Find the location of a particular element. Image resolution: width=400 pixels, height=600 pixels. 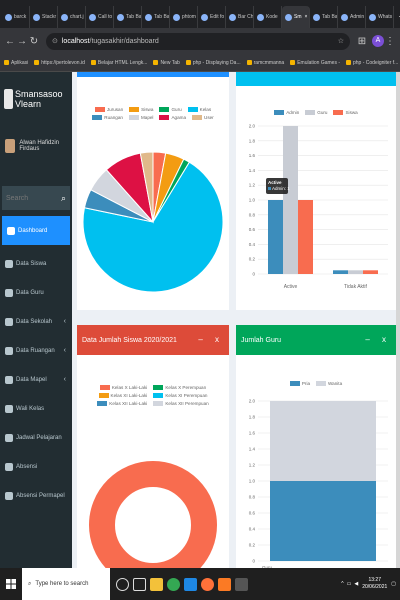

legend-item: Mapel is located at coordinates (140, 117).